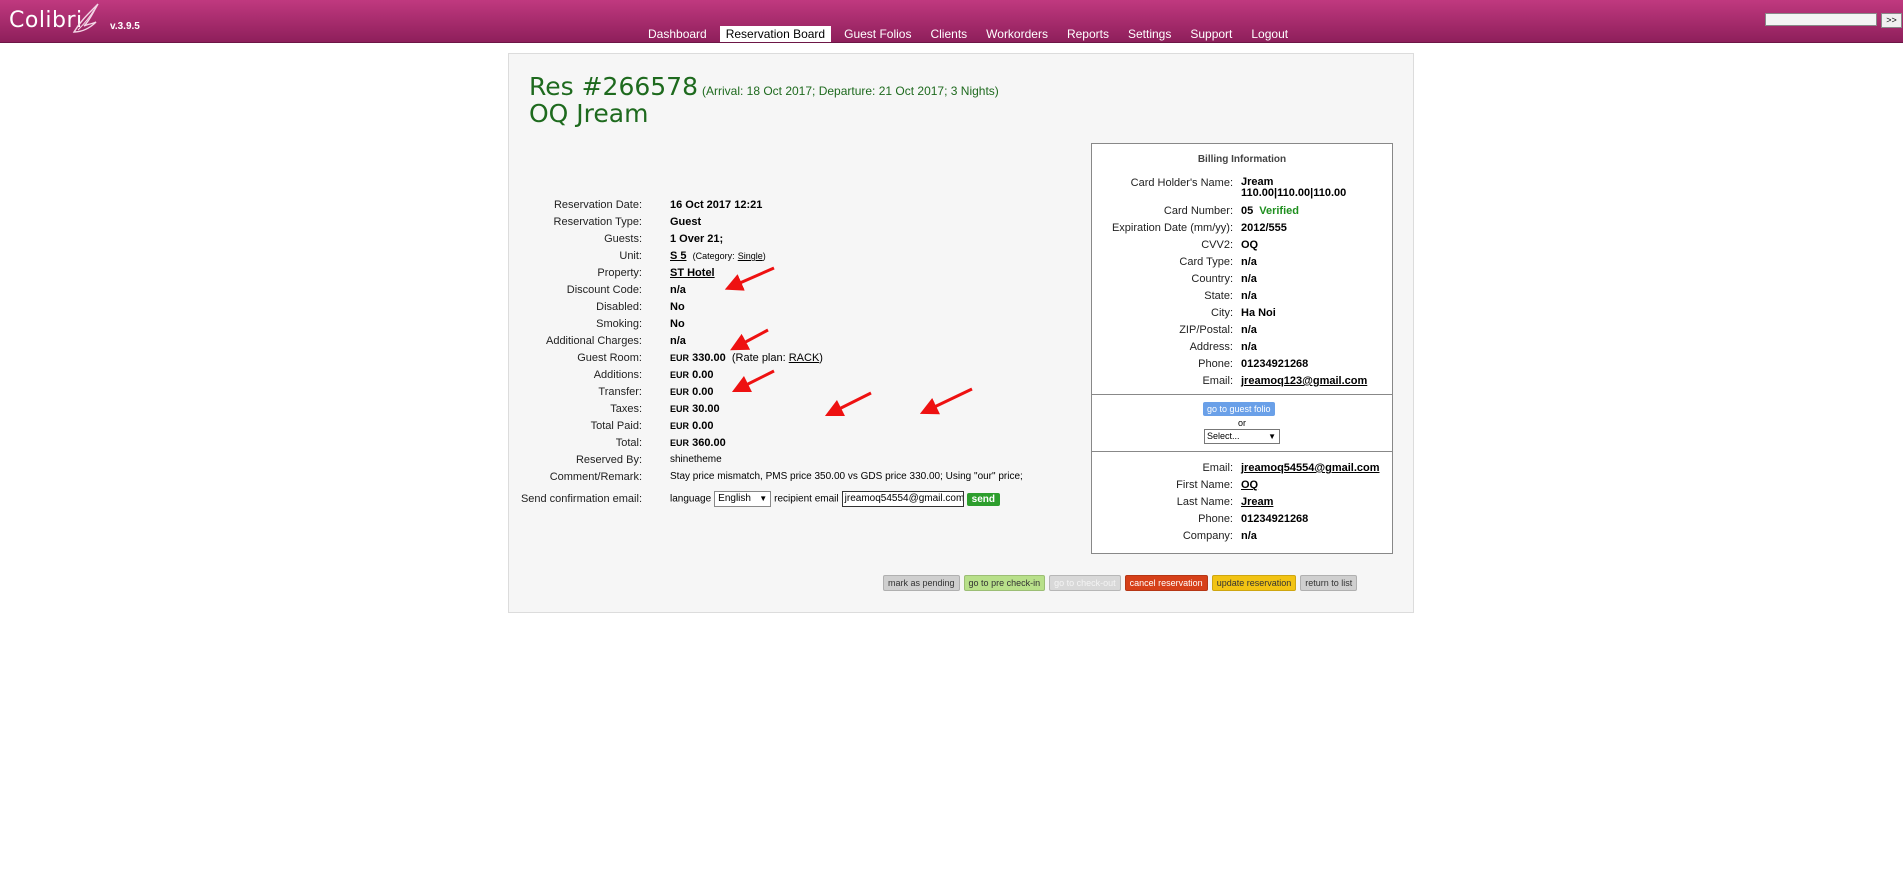  What do you see at coordinates (677, 324) in the screenshot?
I see `smoking-value: No` at bounding box center [677, 324].